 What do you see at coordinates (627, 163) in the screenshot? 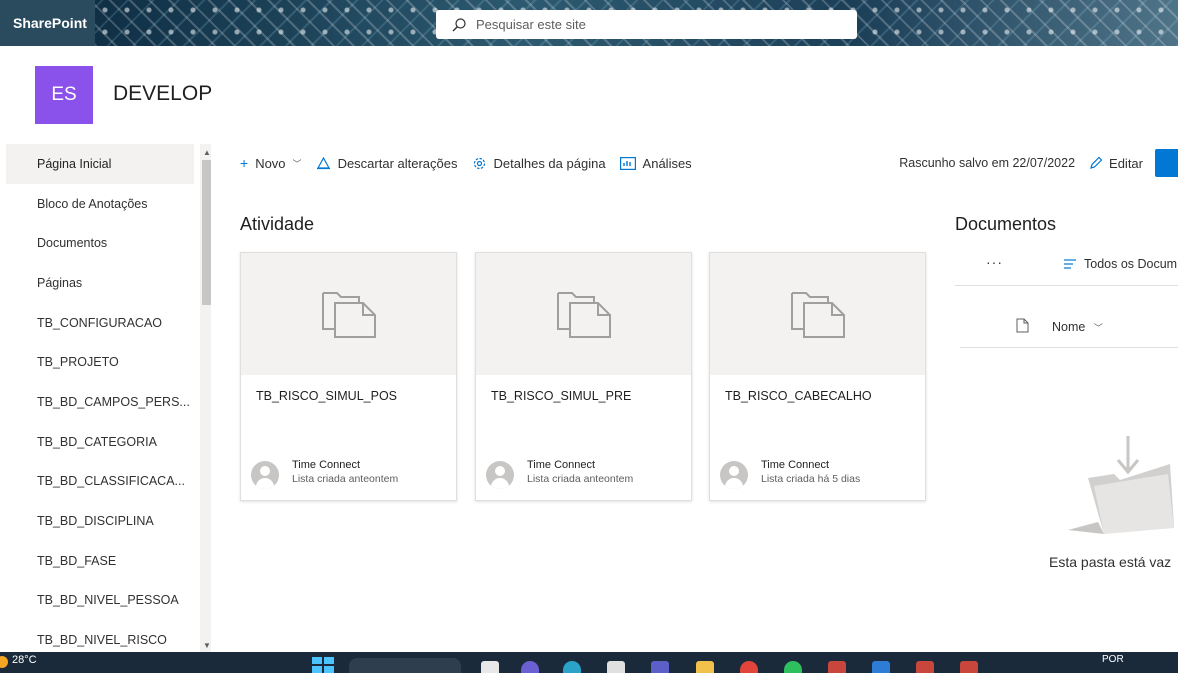
I see `analytics-icon` at bounding box center [627, 163].